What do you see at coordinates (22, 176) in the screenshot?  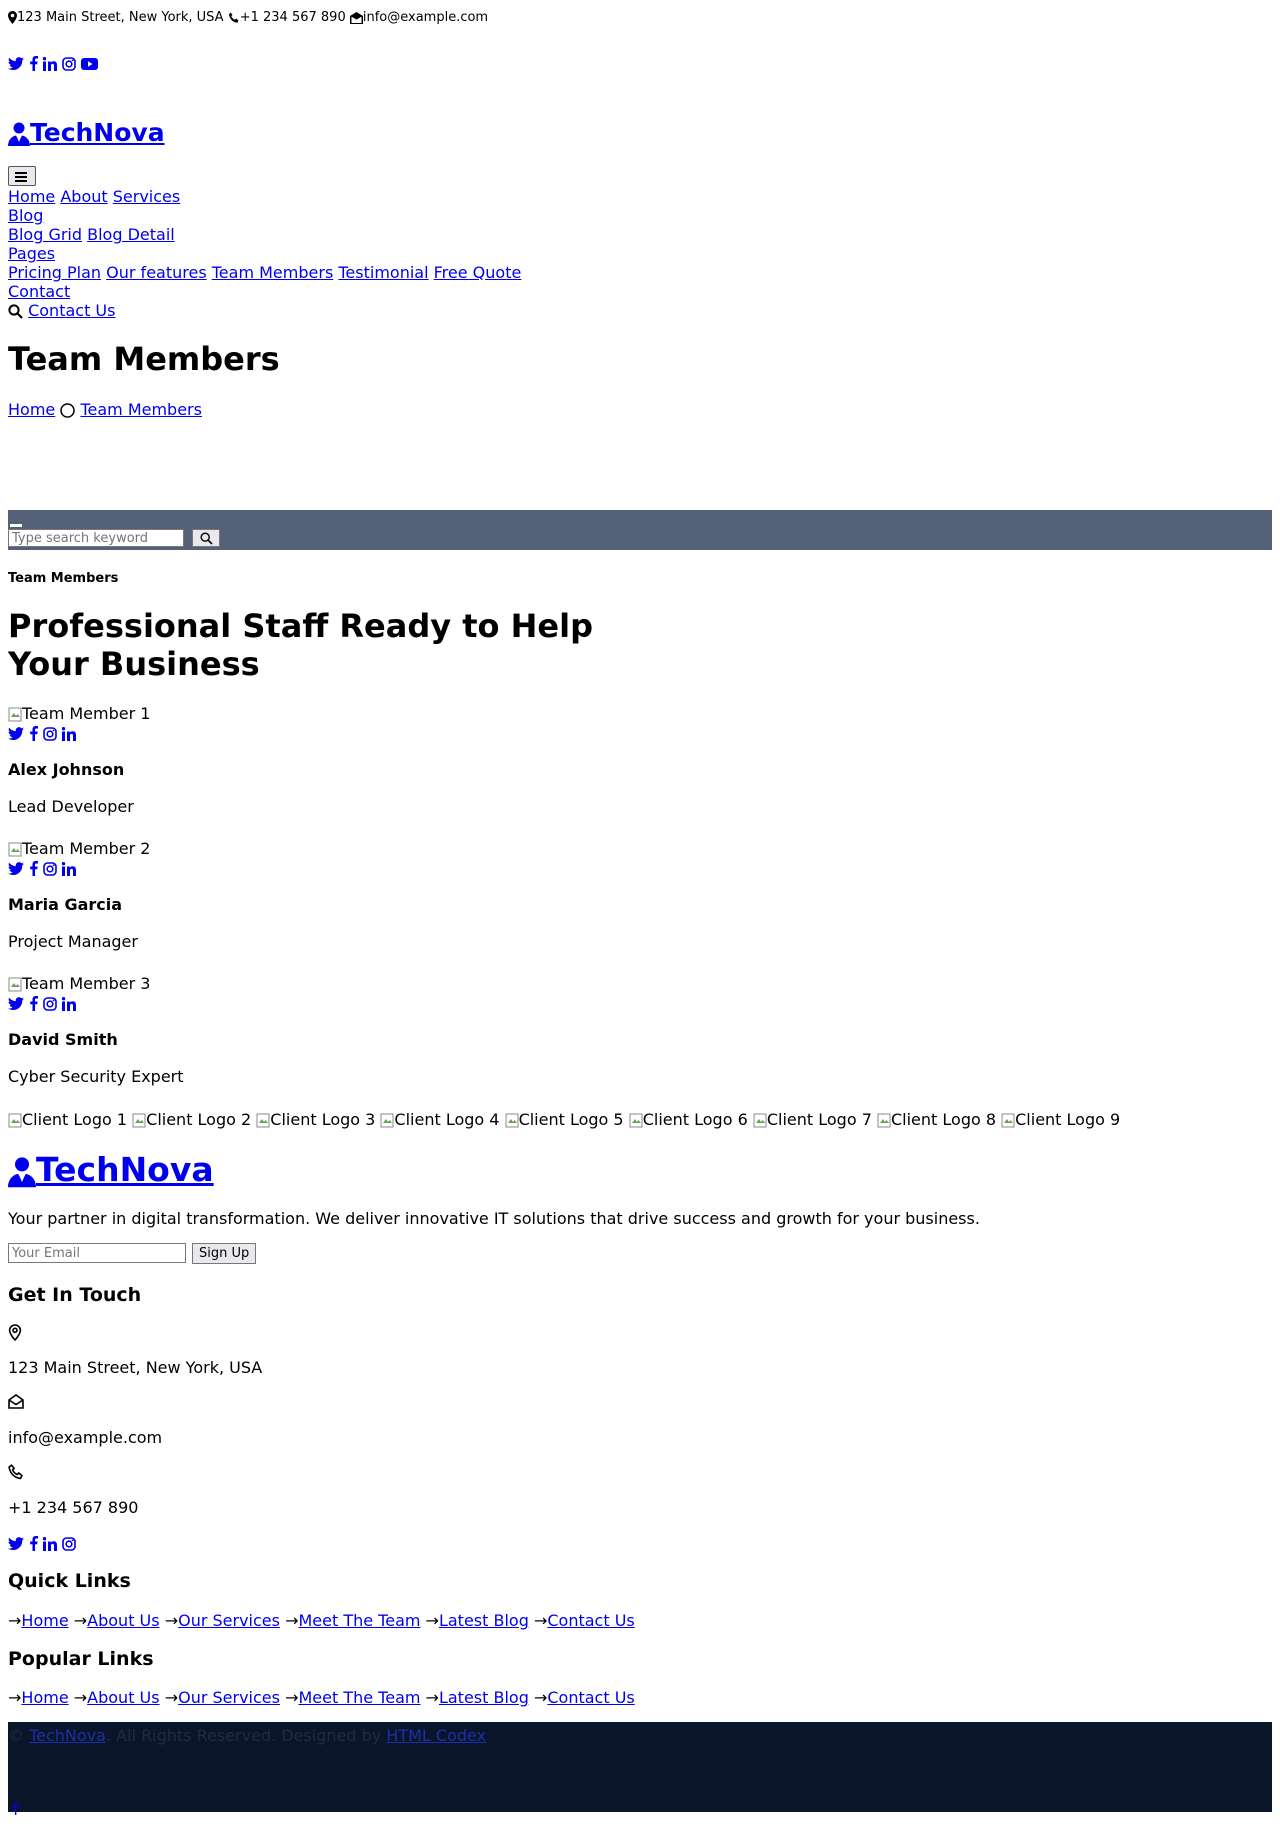 I see `navbar-toggler` at bounding box center [22, 176].